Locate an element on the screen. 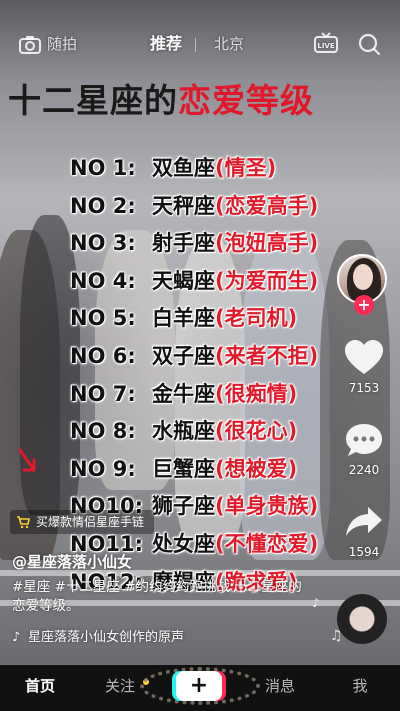 The width and height of the screenshot is (400, 711). product-promo-chip: 买爆款情侣星座手链 is located at coordinates (82, 522).